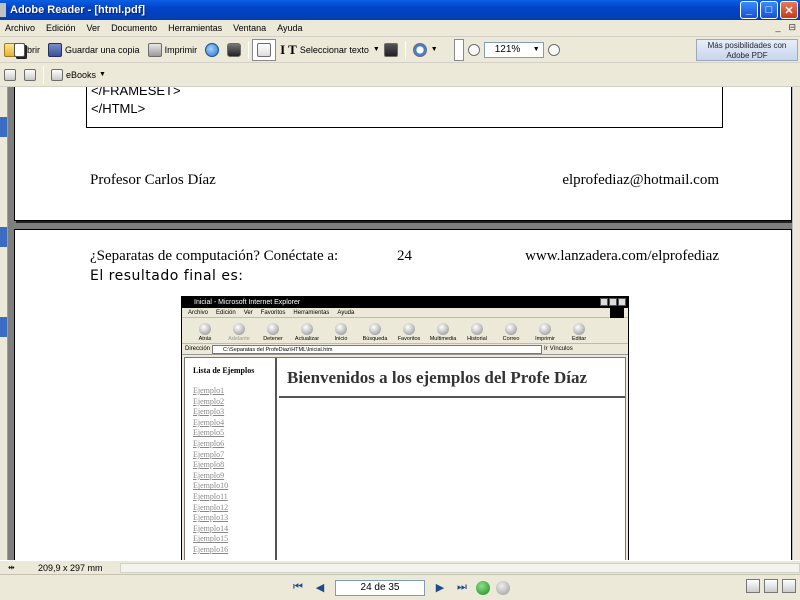 This screenshot has width=800, height=600. I want to click on hand-tool-button, so click(264, 49).